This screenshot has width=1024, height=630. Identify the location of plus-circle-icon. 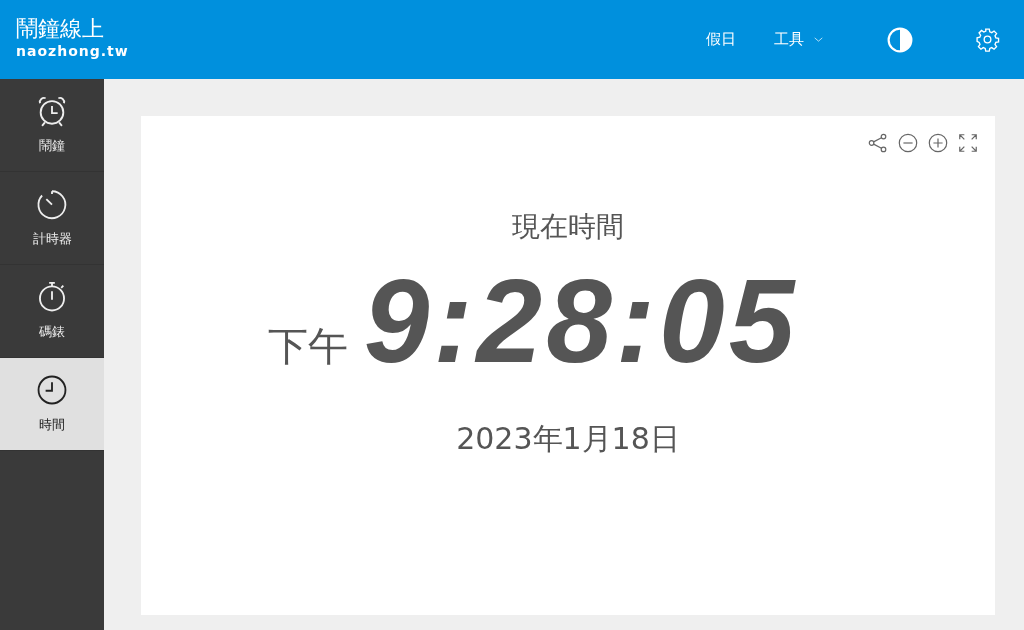
(938, 143).